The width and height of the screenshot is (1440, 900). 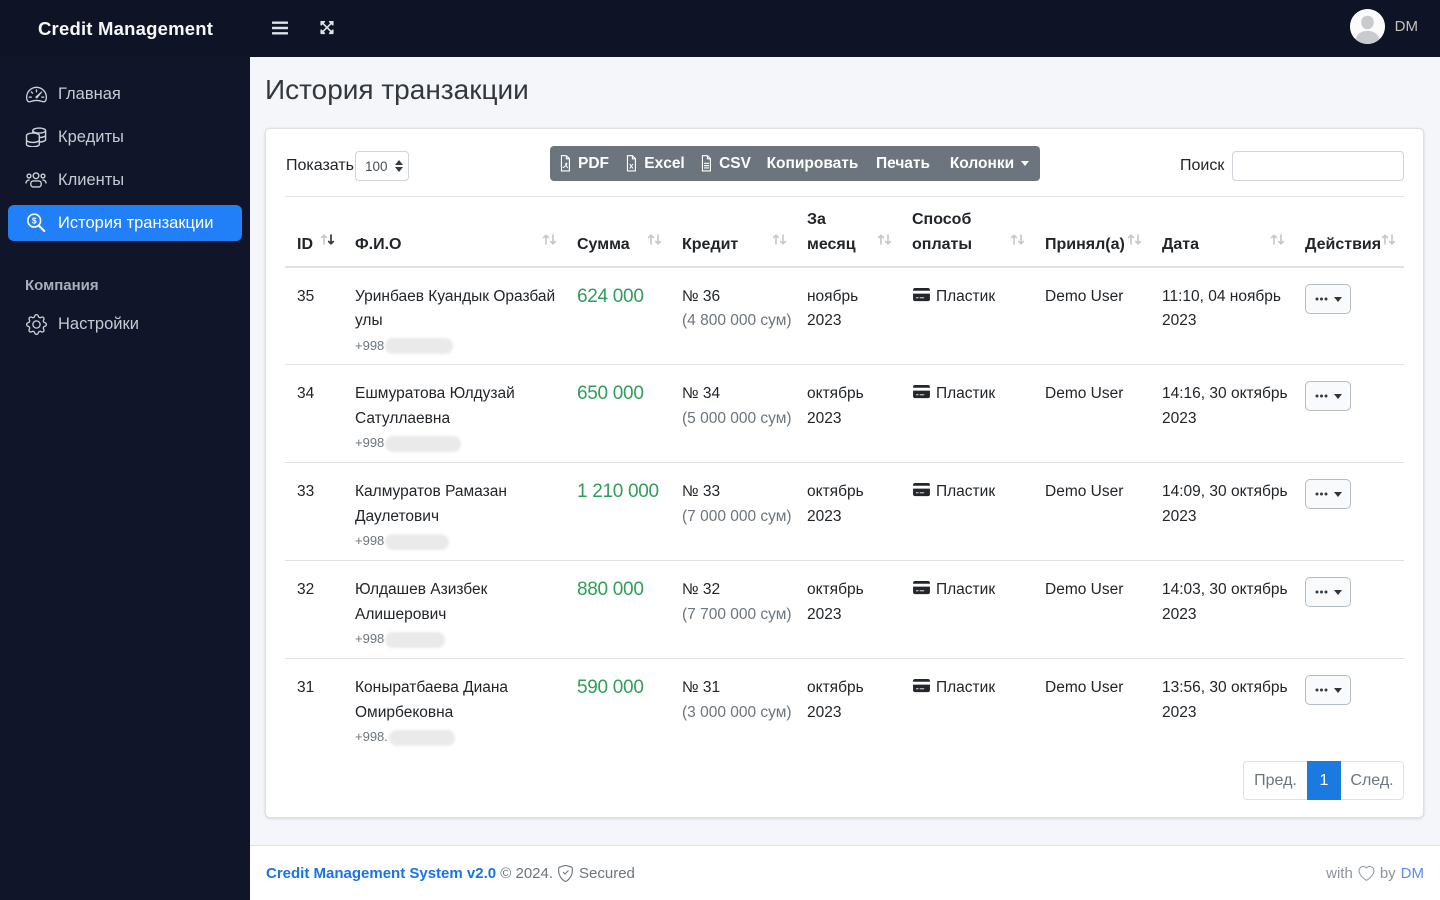 What do you see at coordinates (631, 165) in the screenshot?
I see `svg-text: x` at bounding box center [631, 165].